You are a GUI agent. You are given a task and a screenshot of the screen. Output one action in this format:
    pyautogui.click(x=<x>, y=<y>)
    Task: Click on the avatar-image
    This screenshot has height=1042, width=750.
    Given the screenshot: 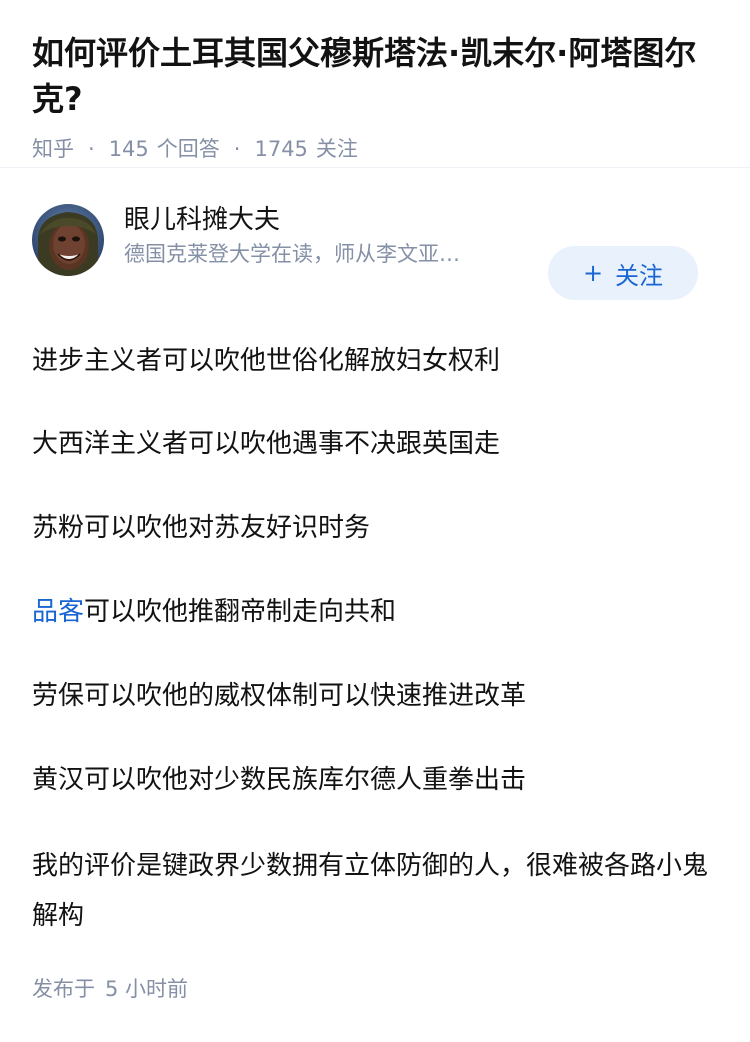 What is the action you would take?
    pyautogui.click(x=68, y=240)
    